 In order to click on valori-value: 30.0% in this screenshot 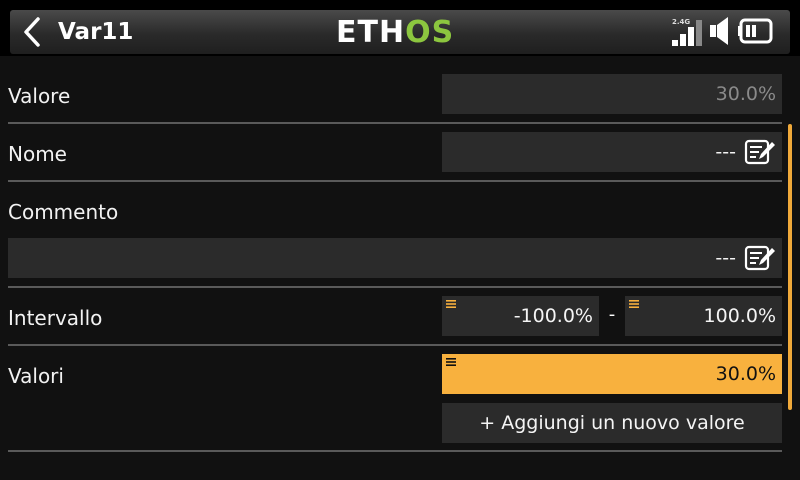, I will do `click(745, 374)`.